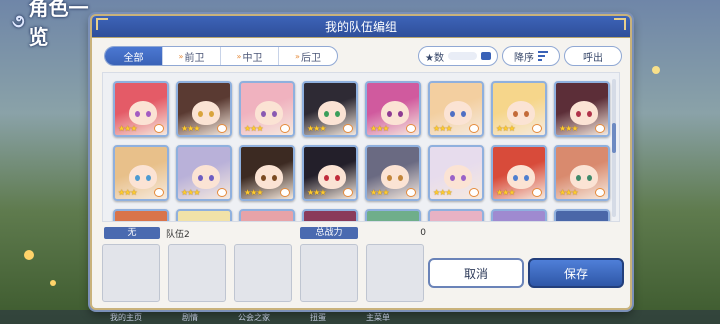 The height and width of the screenshot is (324, 720). Describe the element at coordinates (593, 56) in the screenshot. I see `call-button: 呼出` at that location.